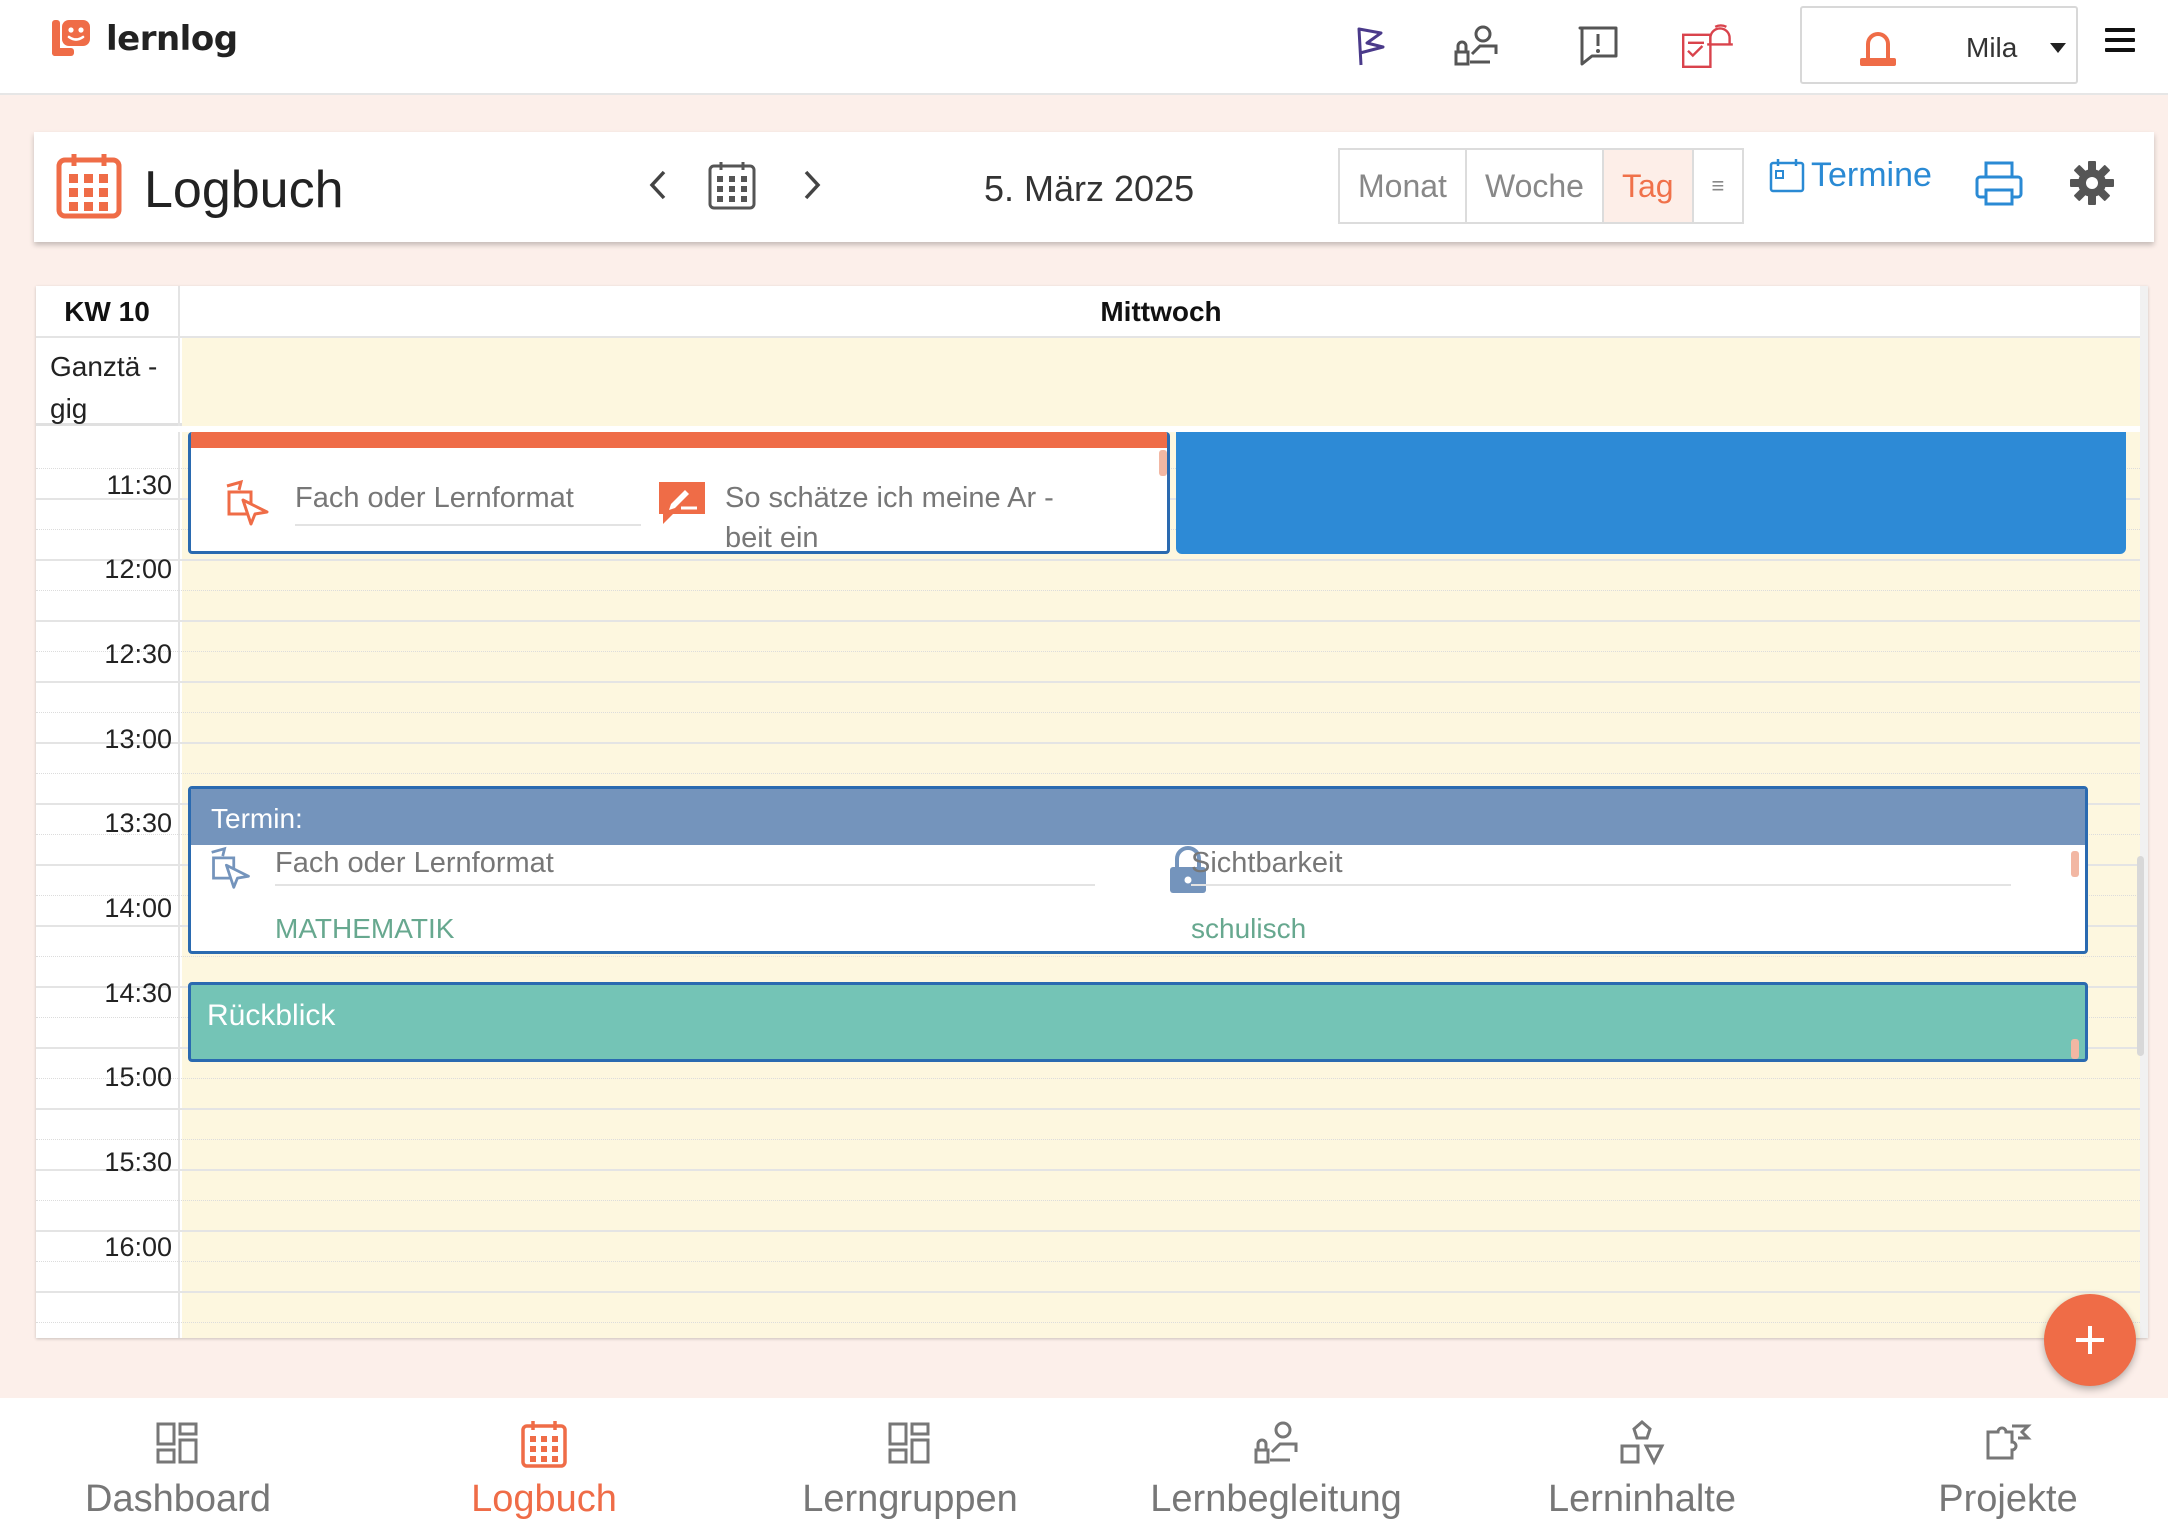 Image resolution: width=2168 pixels, height=1528 pixels. Describe the element at coordinates (138, 1077) in the screenshot. I see `time-label: 15:00` at that location.